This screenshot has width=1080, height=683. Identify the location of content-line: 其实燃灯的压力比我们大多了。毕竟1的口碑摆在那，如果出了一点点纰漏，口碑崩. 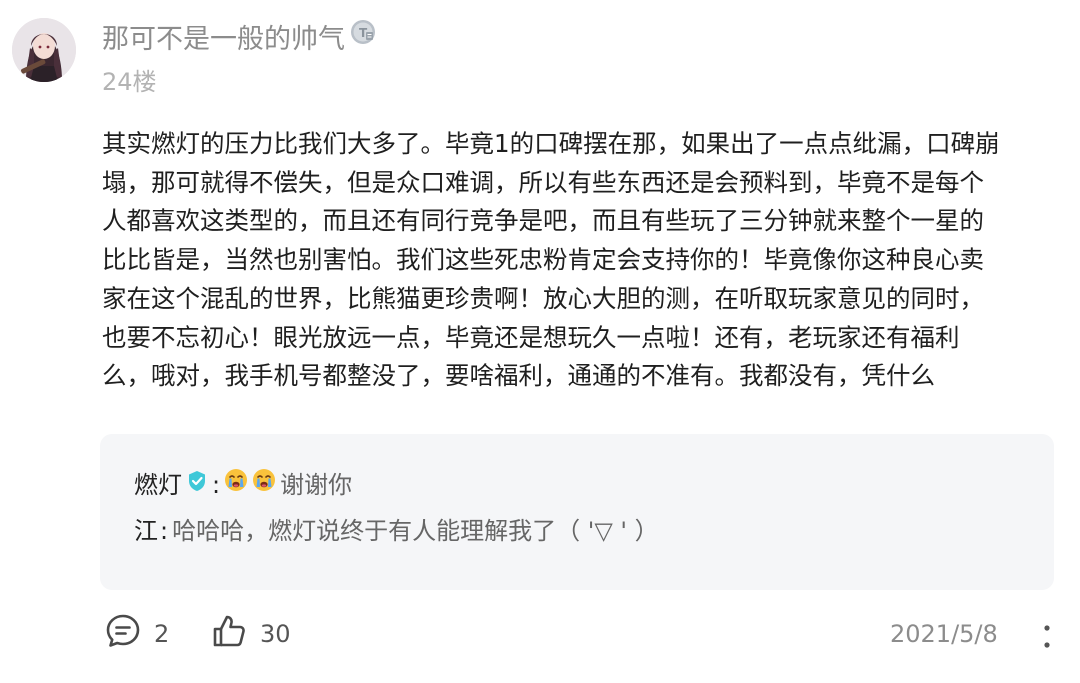
(551, 143).